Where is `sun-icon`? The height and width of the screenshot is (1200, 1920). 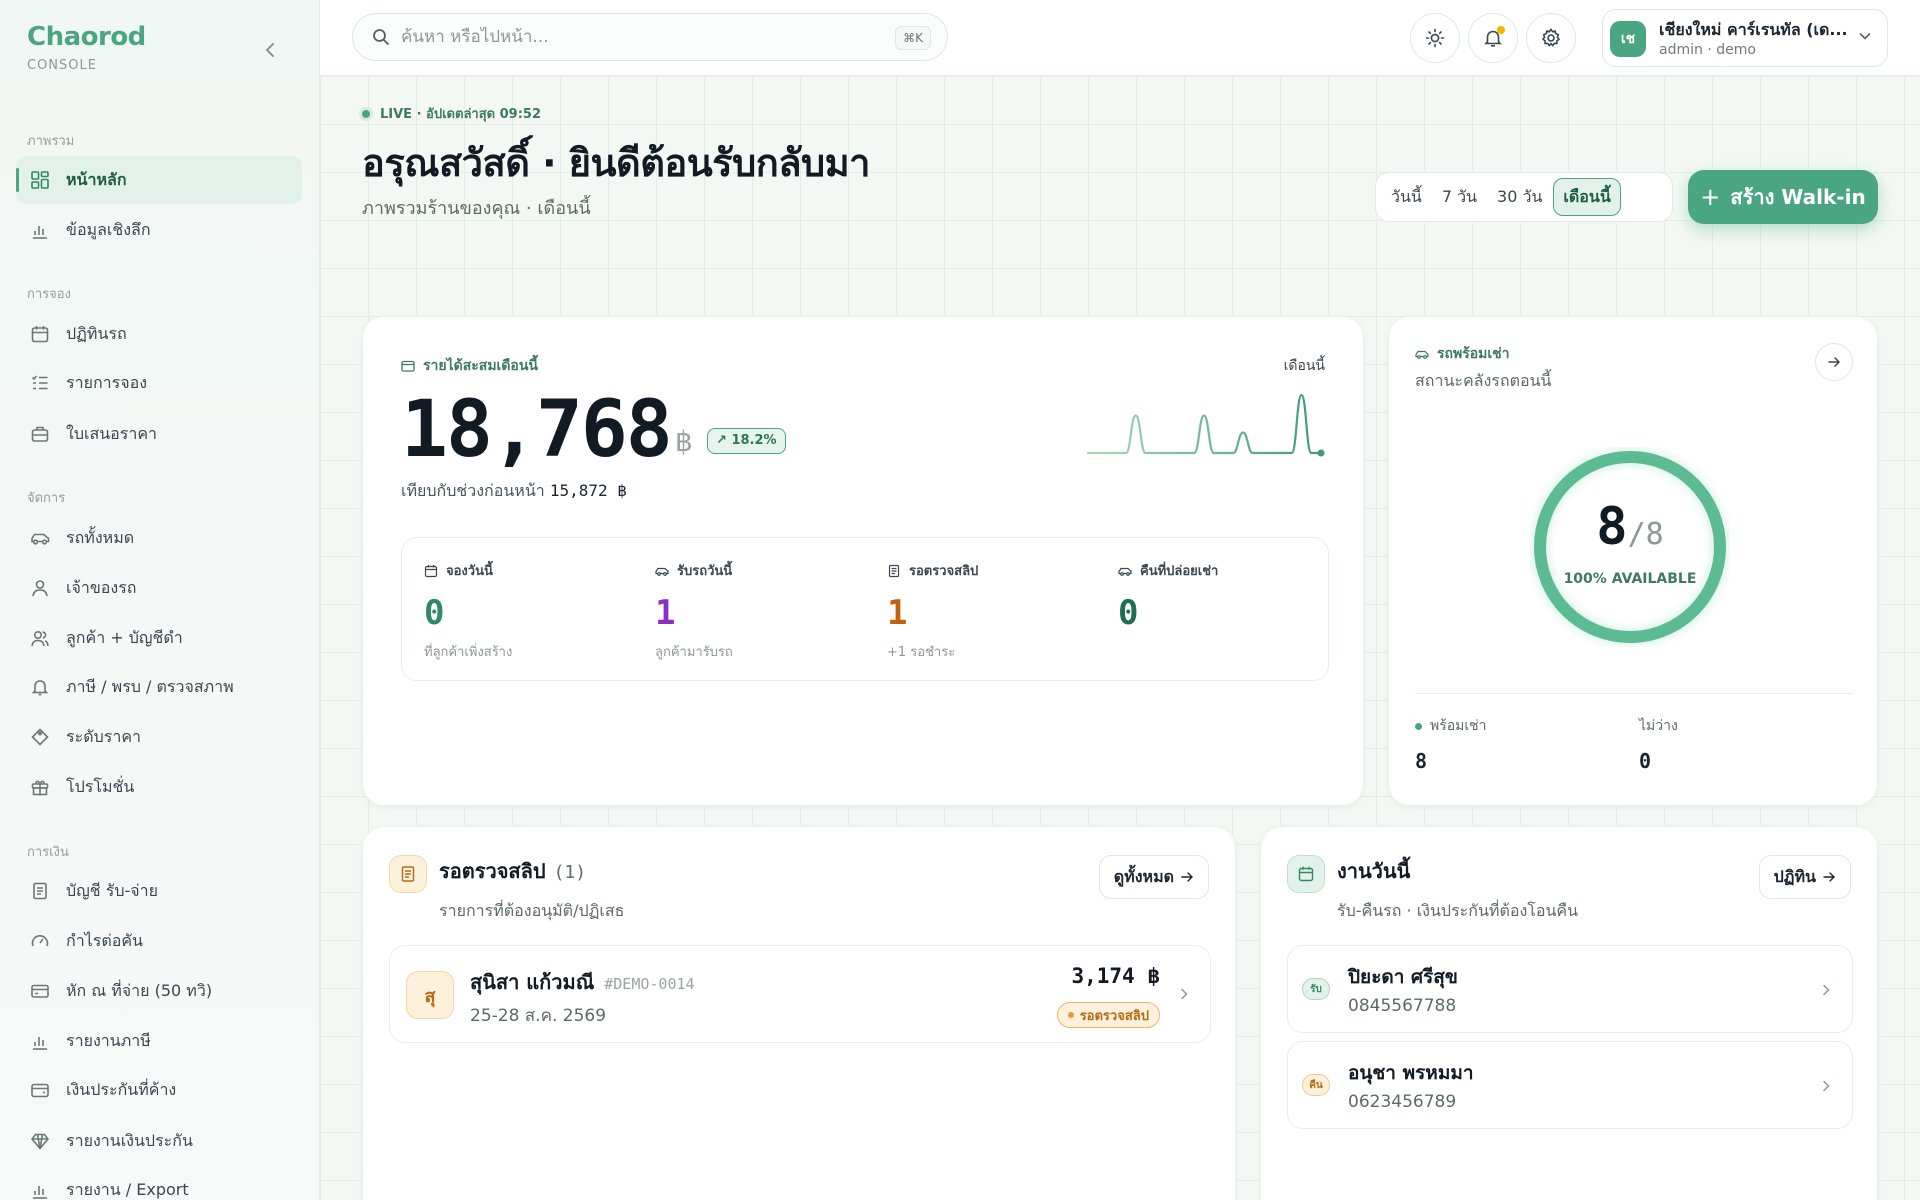 sun-icon is located at coordinates (1435, 38).